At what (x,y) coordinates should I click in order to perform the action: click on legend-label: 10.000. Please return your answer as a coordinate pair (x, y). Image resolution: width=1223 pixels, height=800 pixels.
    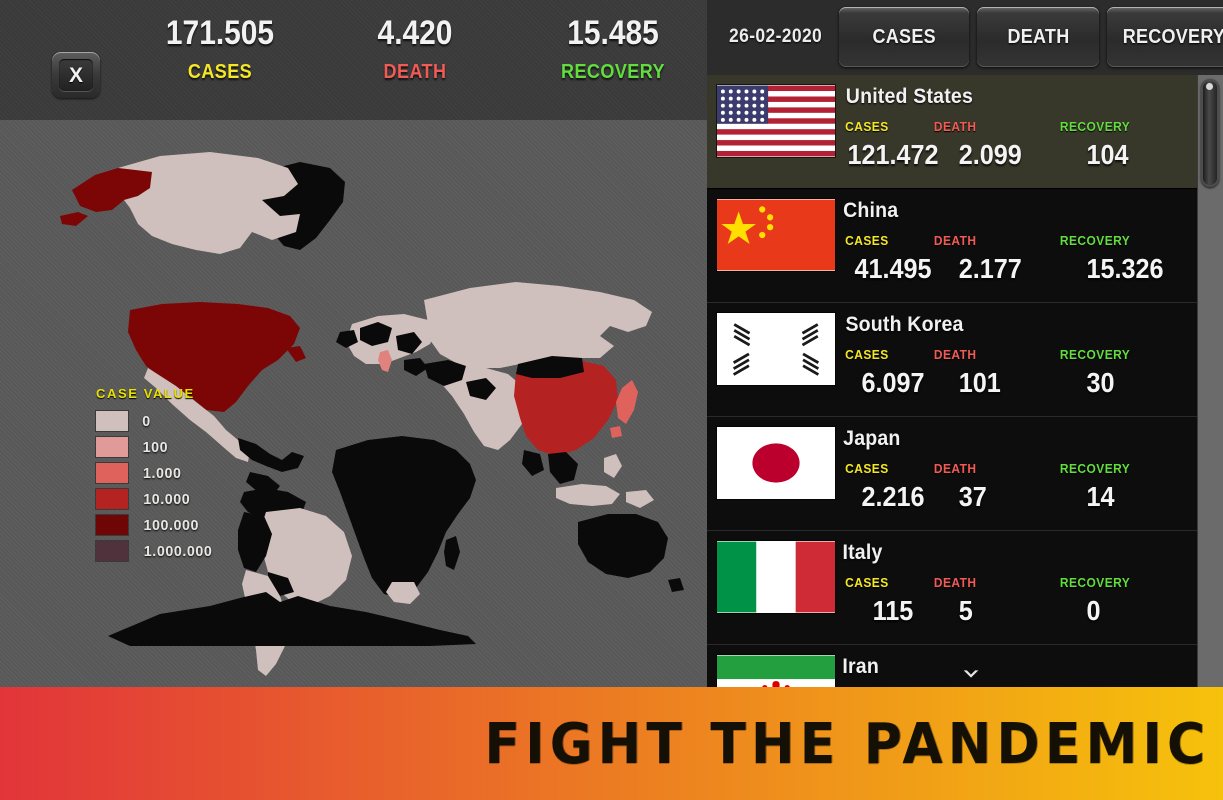
    Looking at the image, I should click on (167, 499).